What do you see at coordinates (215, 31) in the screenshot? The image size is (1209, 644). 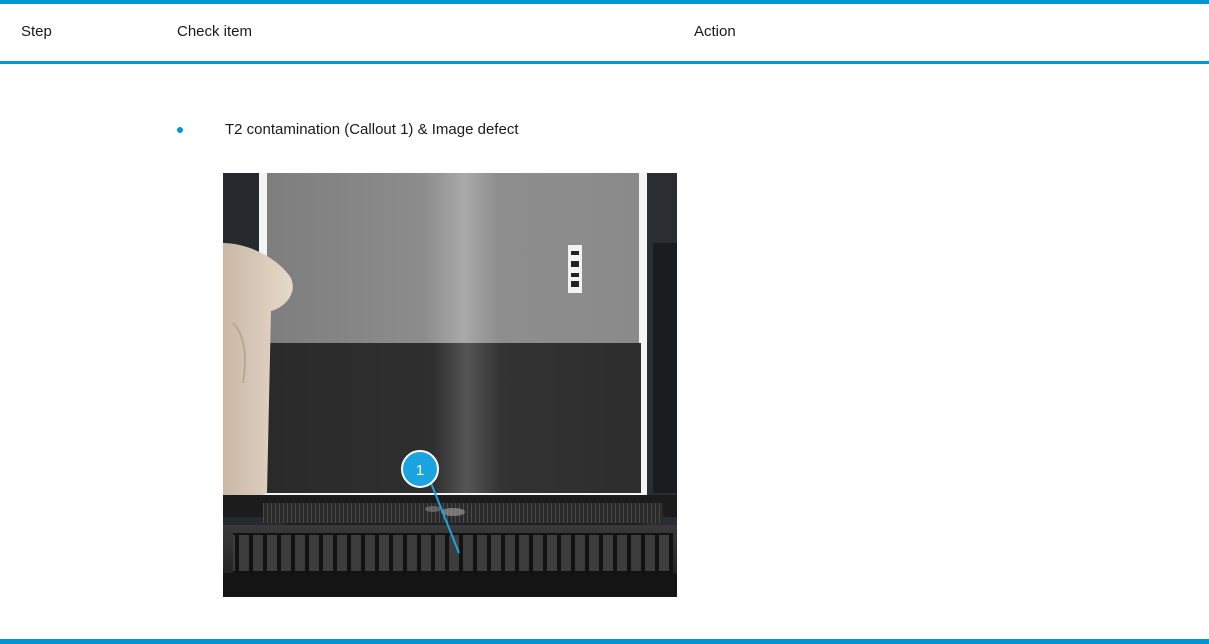 I see `header-check-item: Check item` at bounding box center [215, 31].